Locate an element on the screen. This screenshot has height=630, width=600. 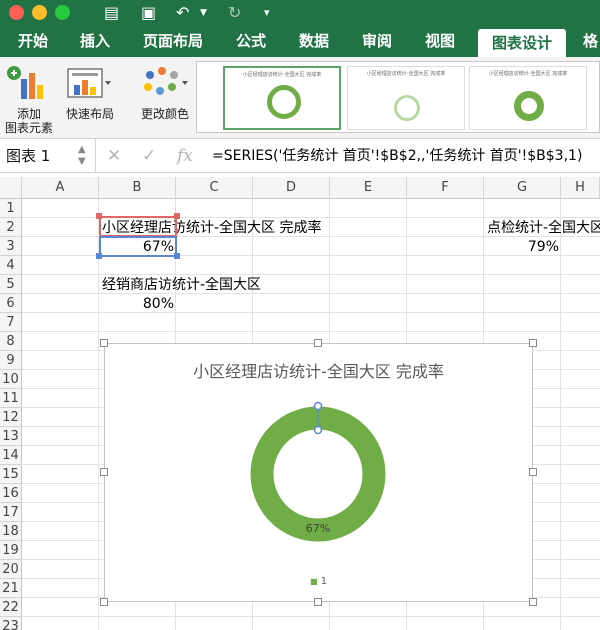
column-header-b: B is located at coordinates (137, 188).